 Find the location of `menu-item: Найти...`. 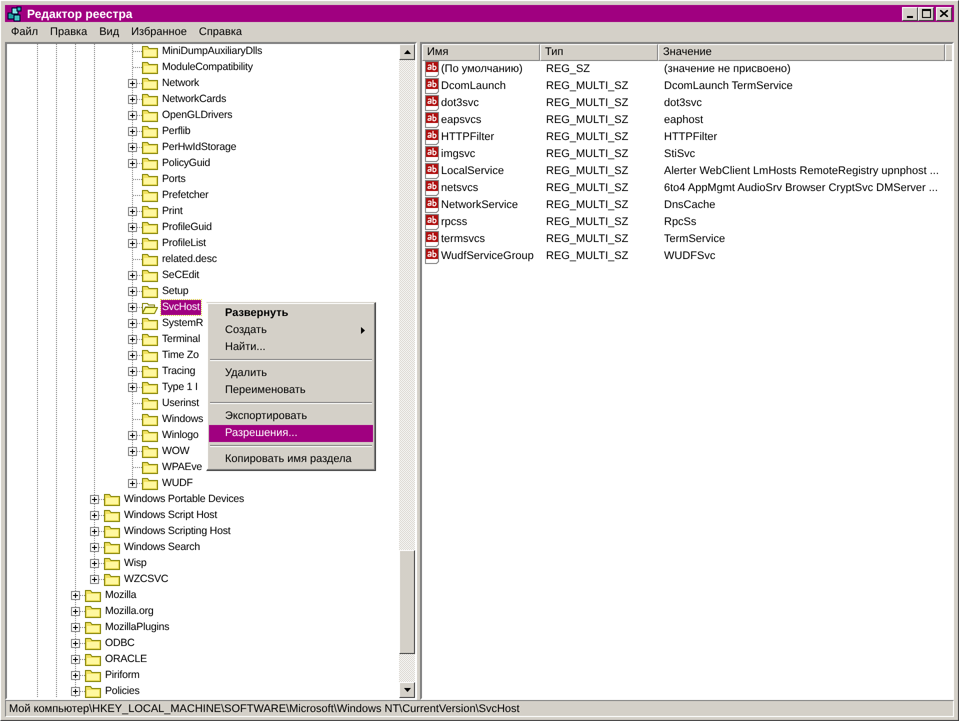

menu-item: Найти... is located at coordinates (291, 347).